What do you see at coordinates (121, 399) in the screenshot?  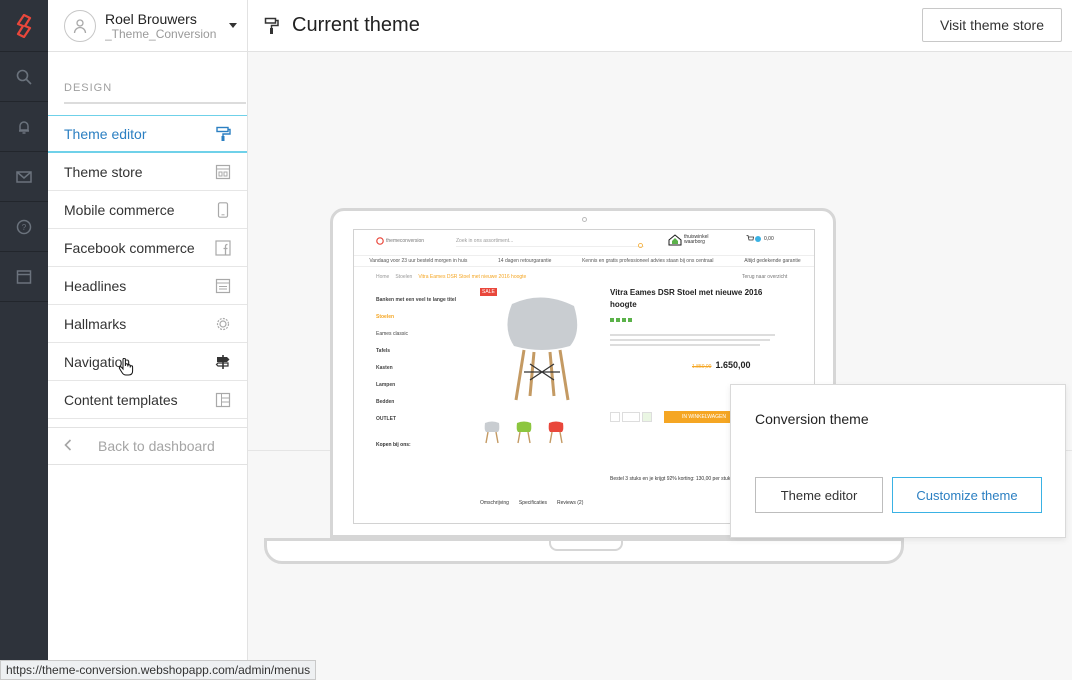 I see `sidebar-item-label: Content templates` at bounding box center [121, 399].